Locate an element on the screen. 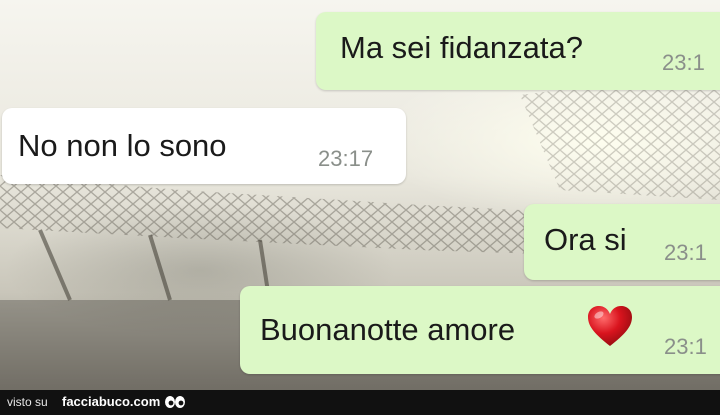 Image resolution: width=720 pixels, height=415 pixels. message-text: Ora si is located at coordinates (585, 239).